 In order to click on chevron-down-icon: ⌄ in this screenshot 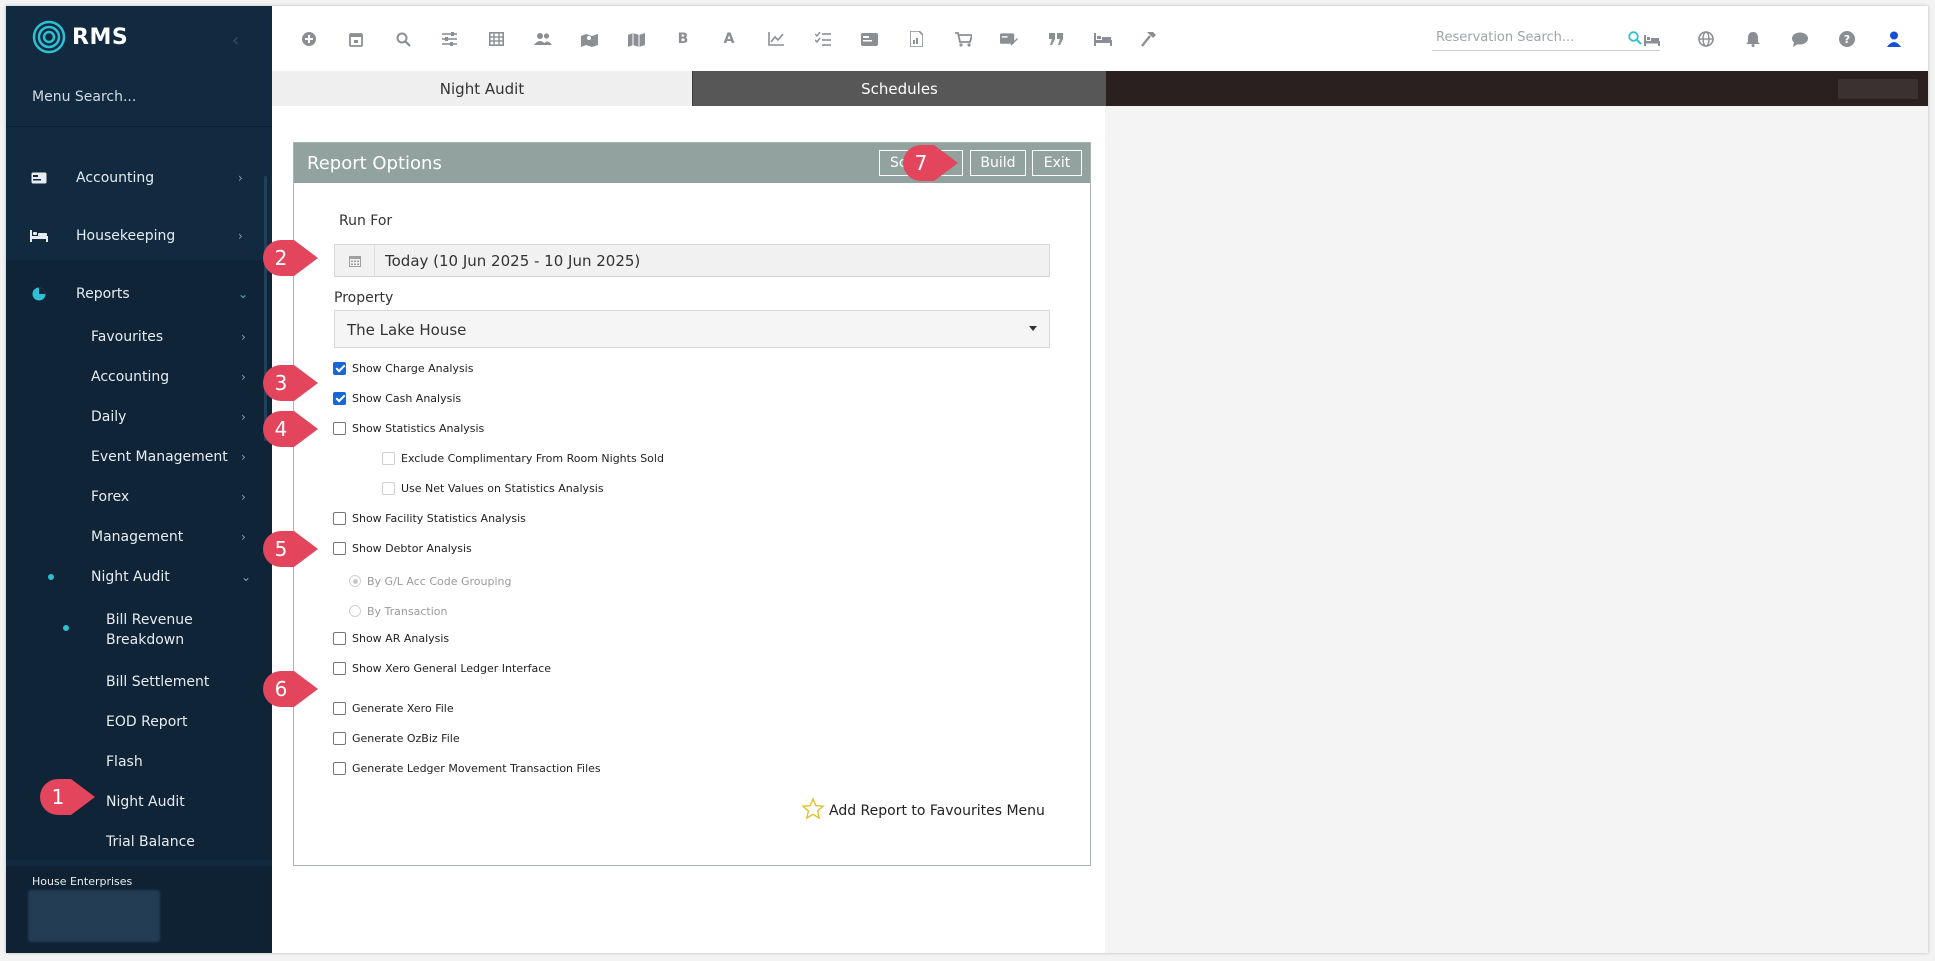, I will do `click(246, 577)`.